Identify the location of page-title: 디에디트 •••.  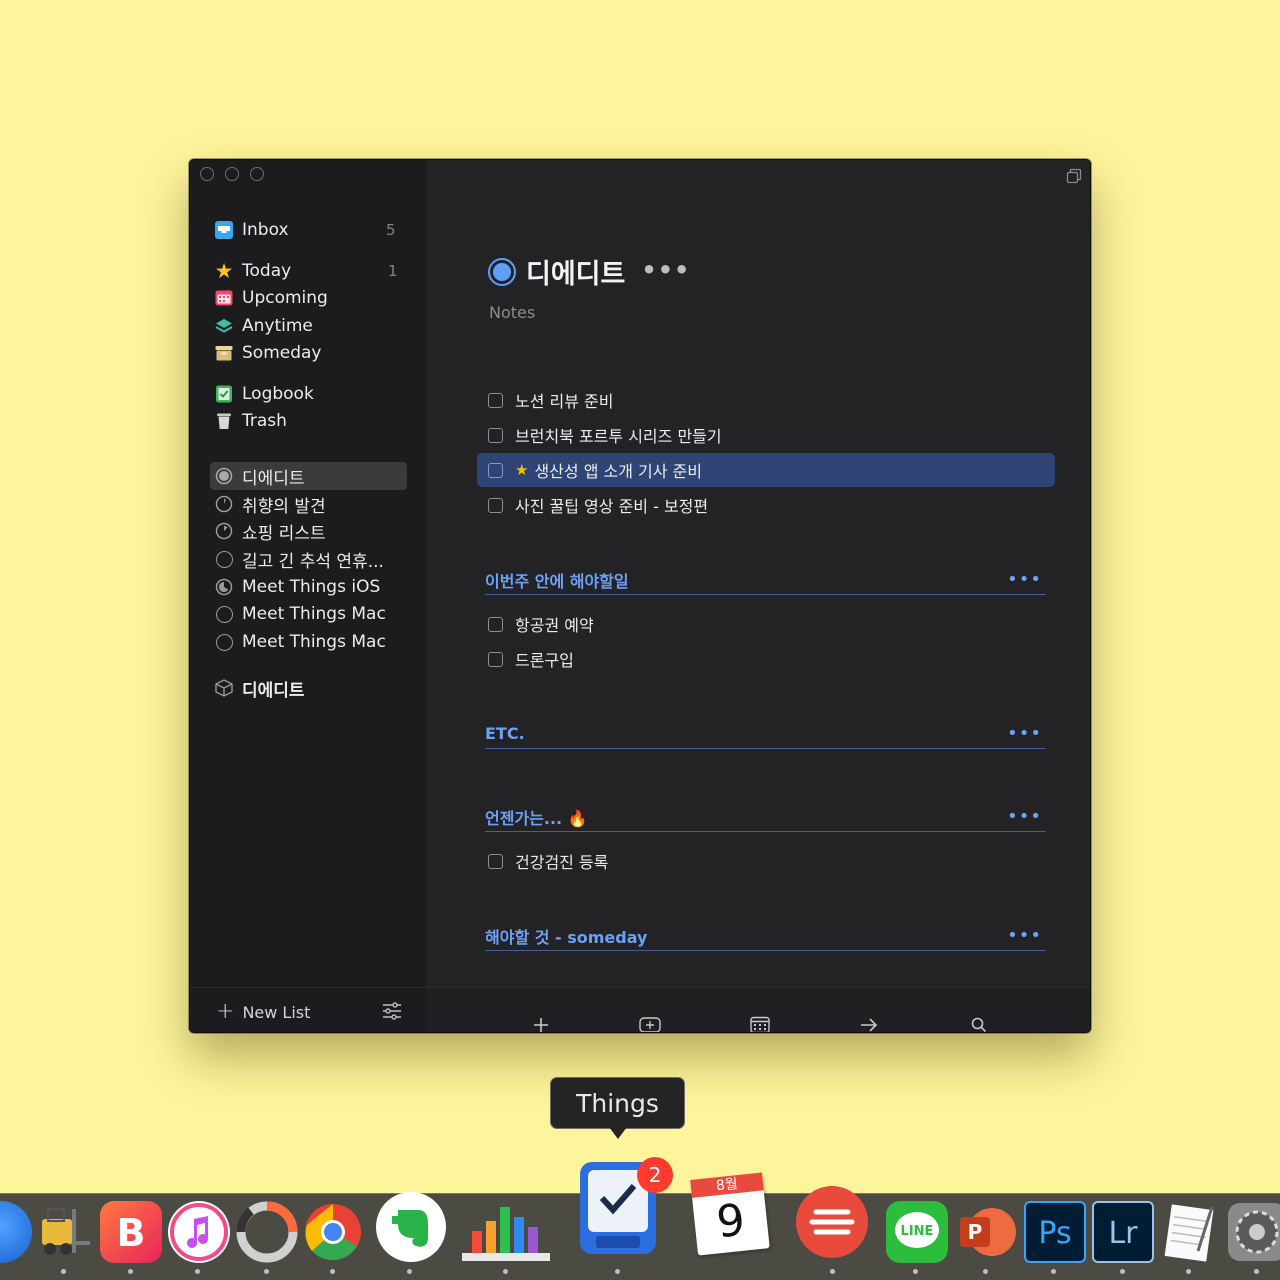
(589, 271).